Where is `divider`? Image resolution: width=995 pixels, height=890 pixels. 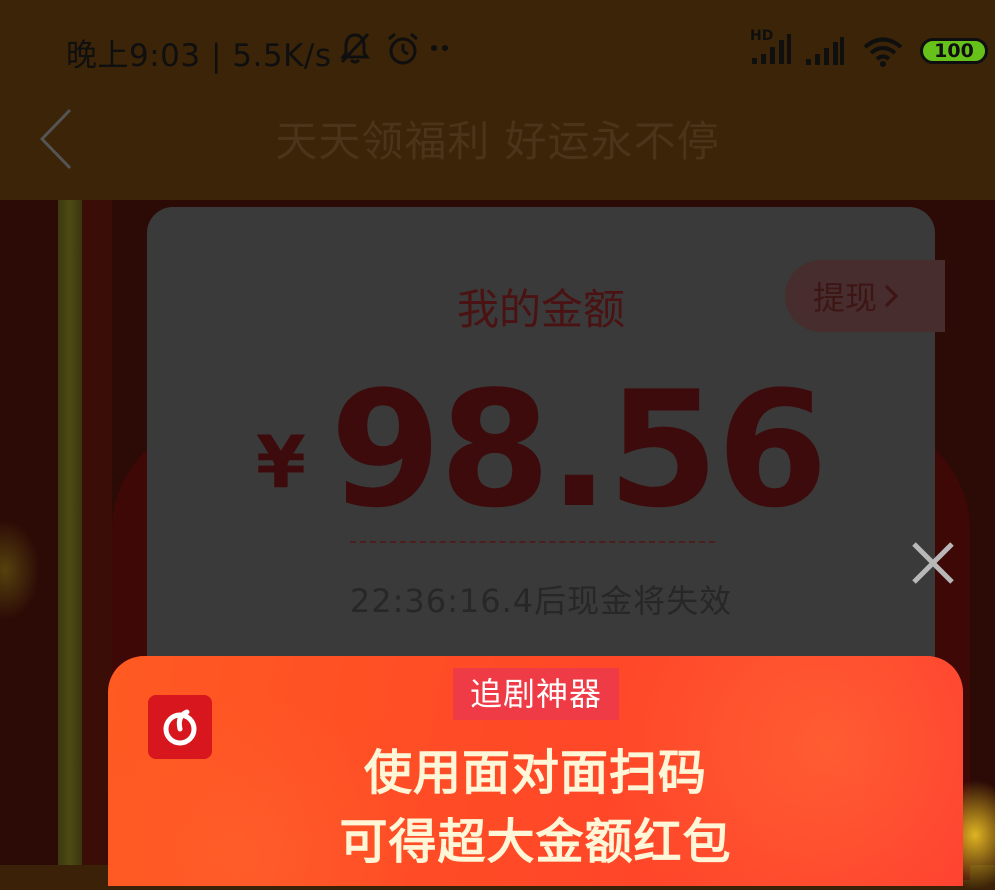 divider is located at coordinates (532, 542).